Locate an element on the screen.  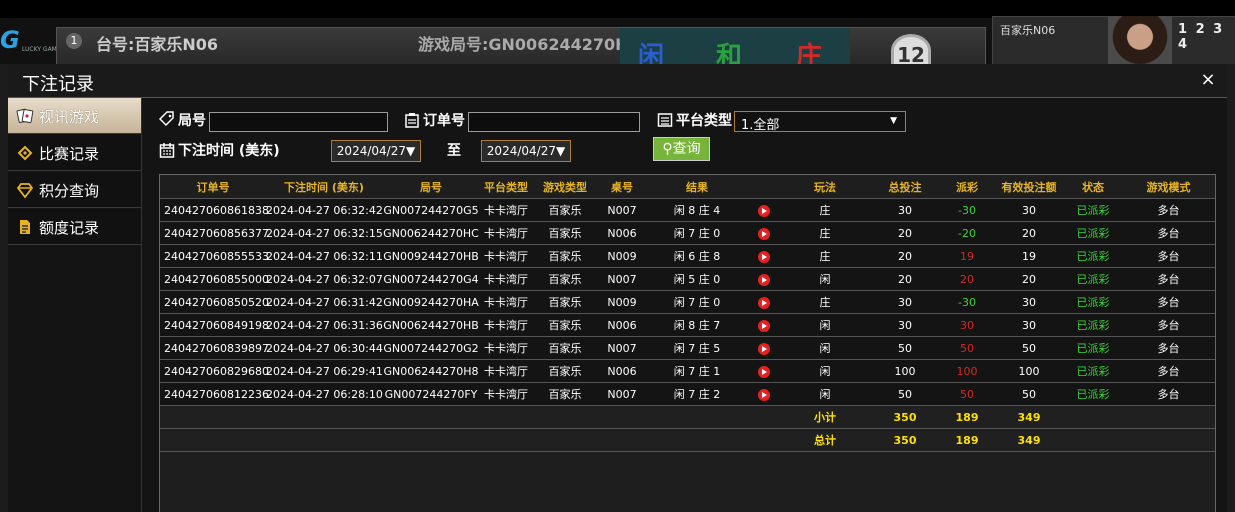
sidebar-item-video-games: 视讯游戏 is located at coordinates (74, 116).